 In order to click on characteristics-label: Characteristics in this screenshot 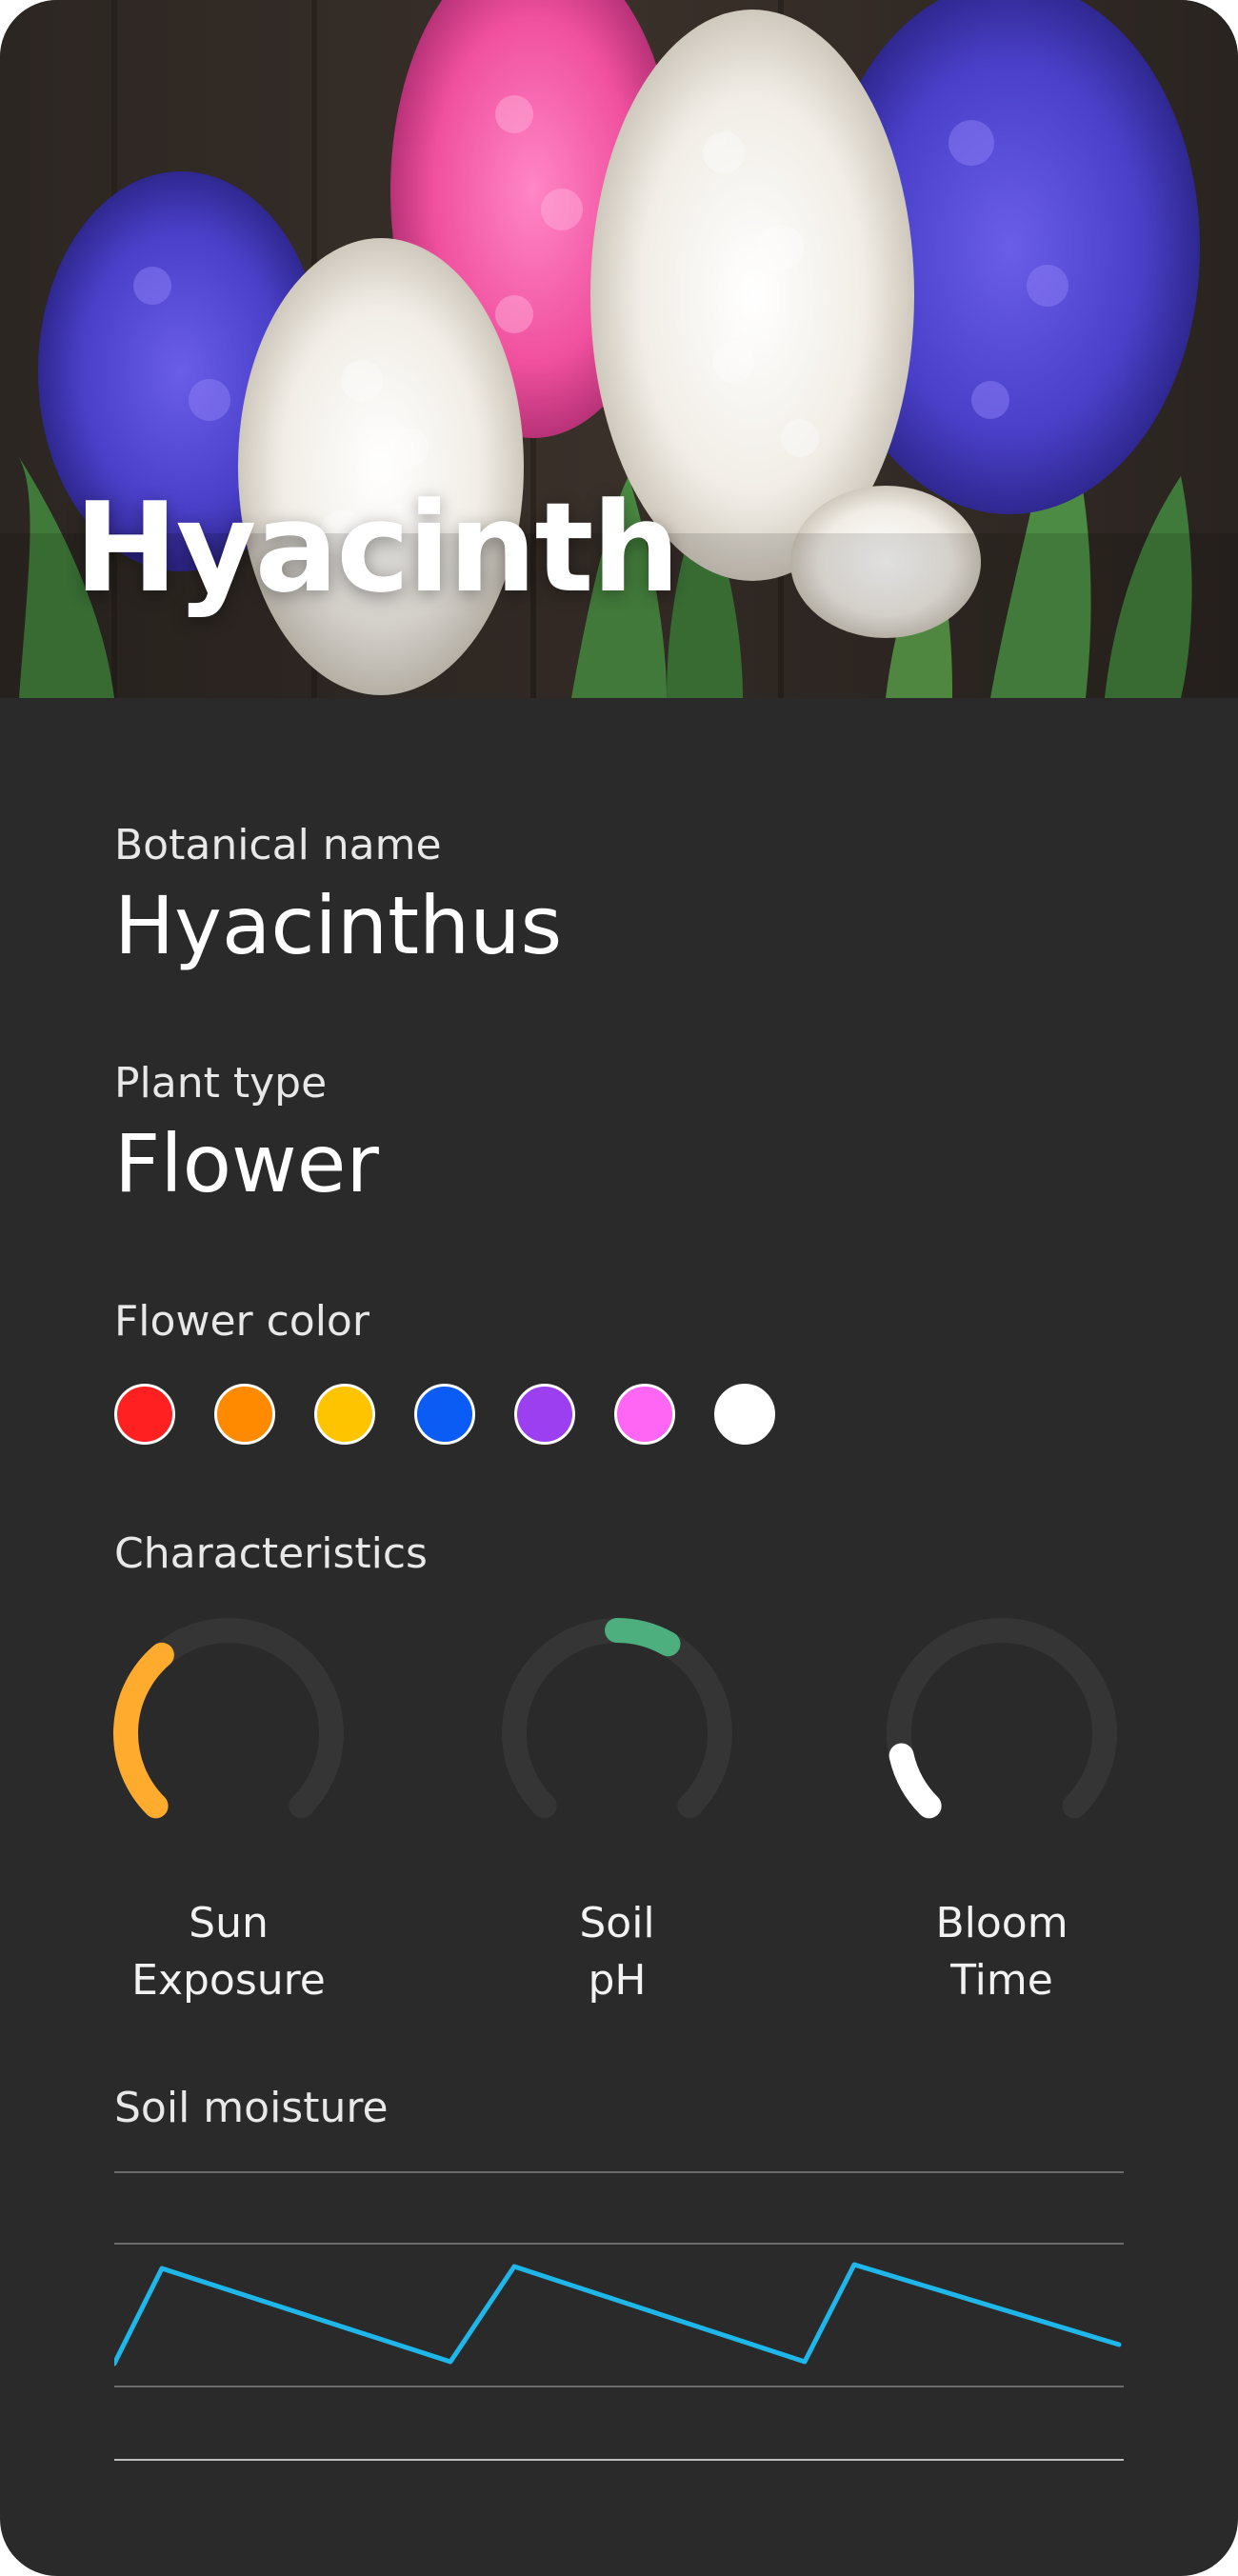, I will do `click(271, 1553)`.